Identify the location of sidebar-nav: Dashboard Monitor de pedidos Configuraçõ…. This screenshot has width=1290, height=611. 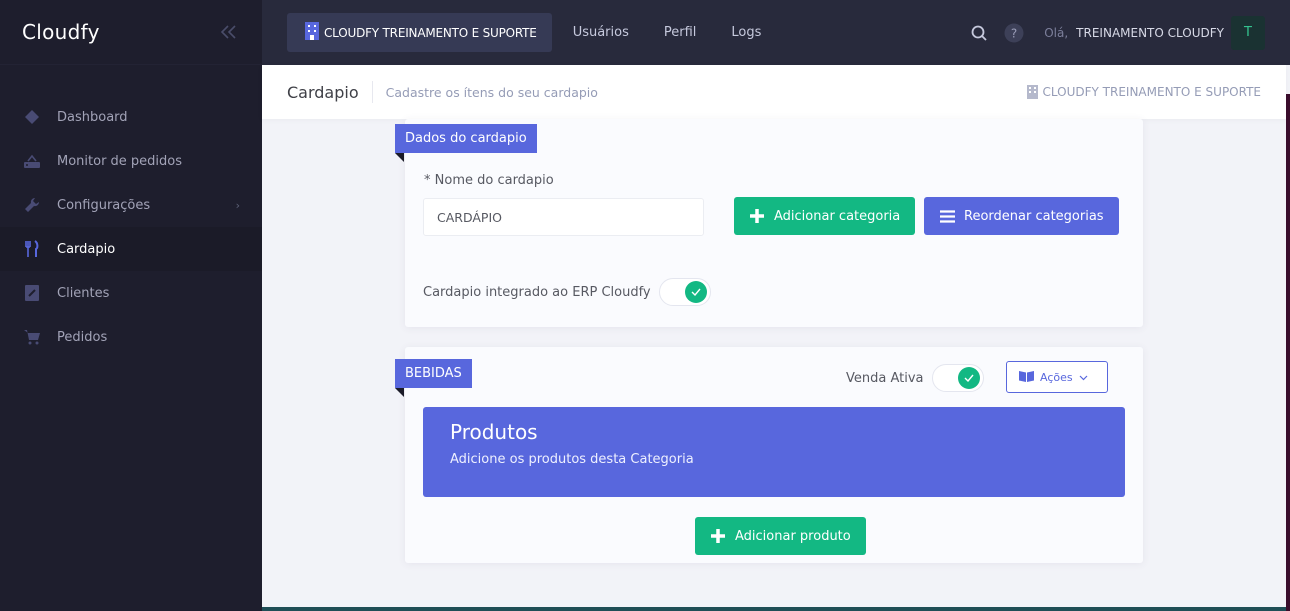
(131, 212).